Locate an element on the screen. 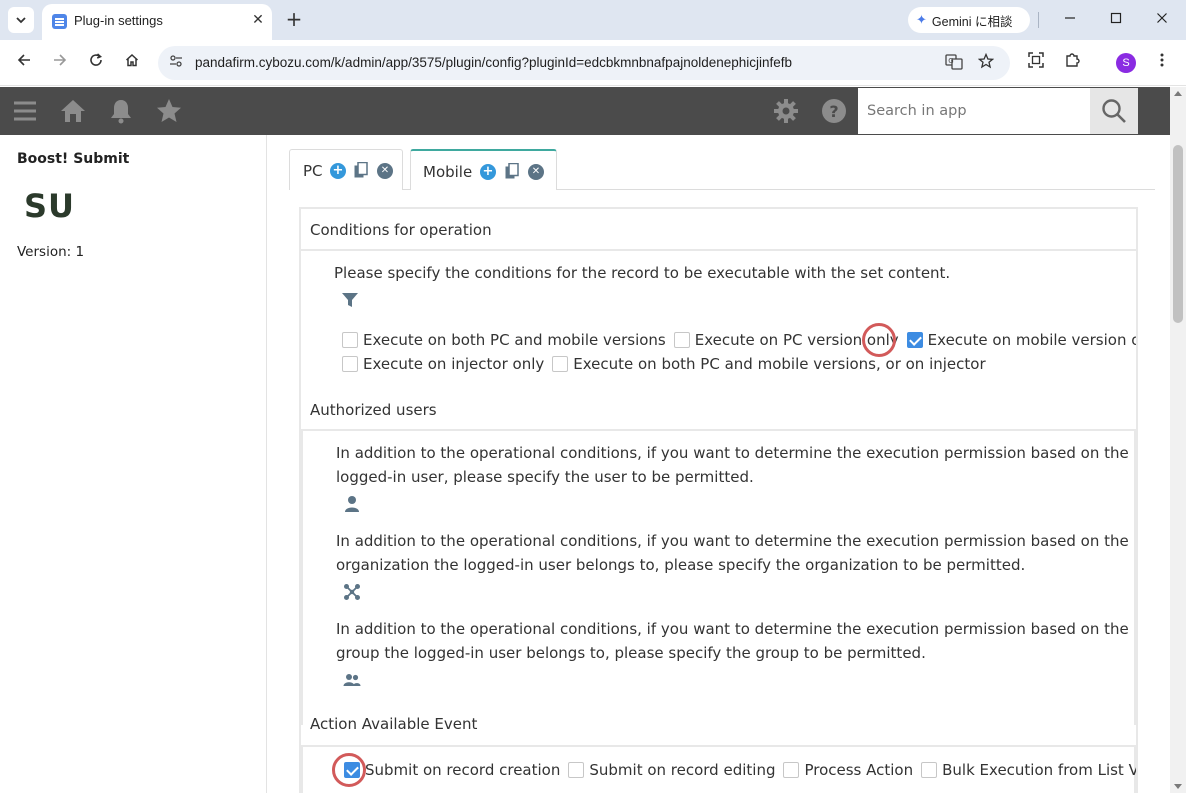 Image resolution: width=1186 pixels, height=793 pixels. profile-avatar: S is located at coordinates (1126, 63).